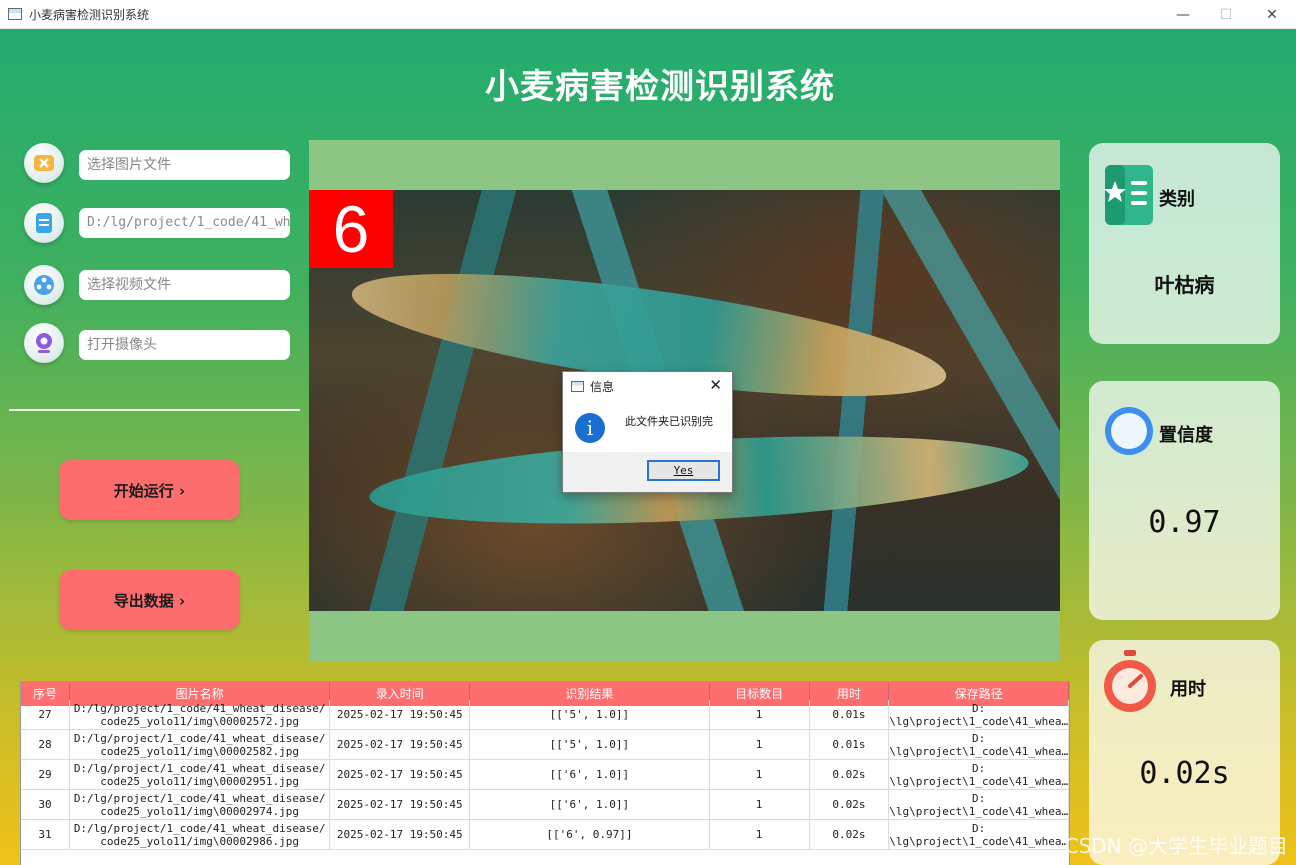  I want to click on watermark: CSDN @大学生毕业题目, so click(1176, 846).